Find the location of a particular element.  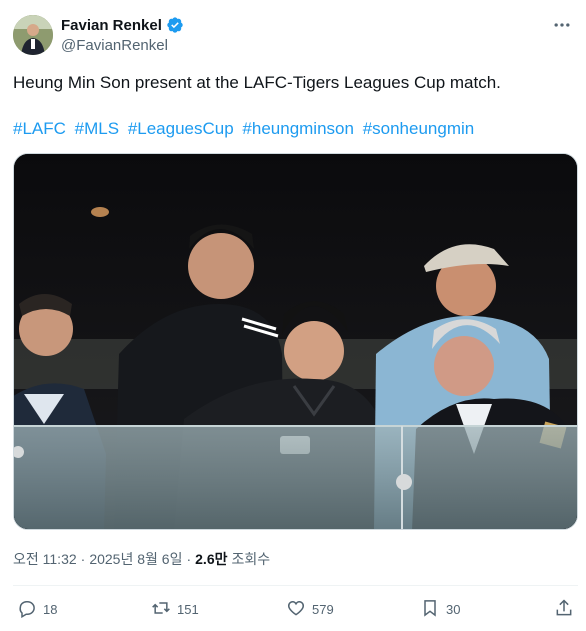

reply-icon is located at coordinates (27, 609).